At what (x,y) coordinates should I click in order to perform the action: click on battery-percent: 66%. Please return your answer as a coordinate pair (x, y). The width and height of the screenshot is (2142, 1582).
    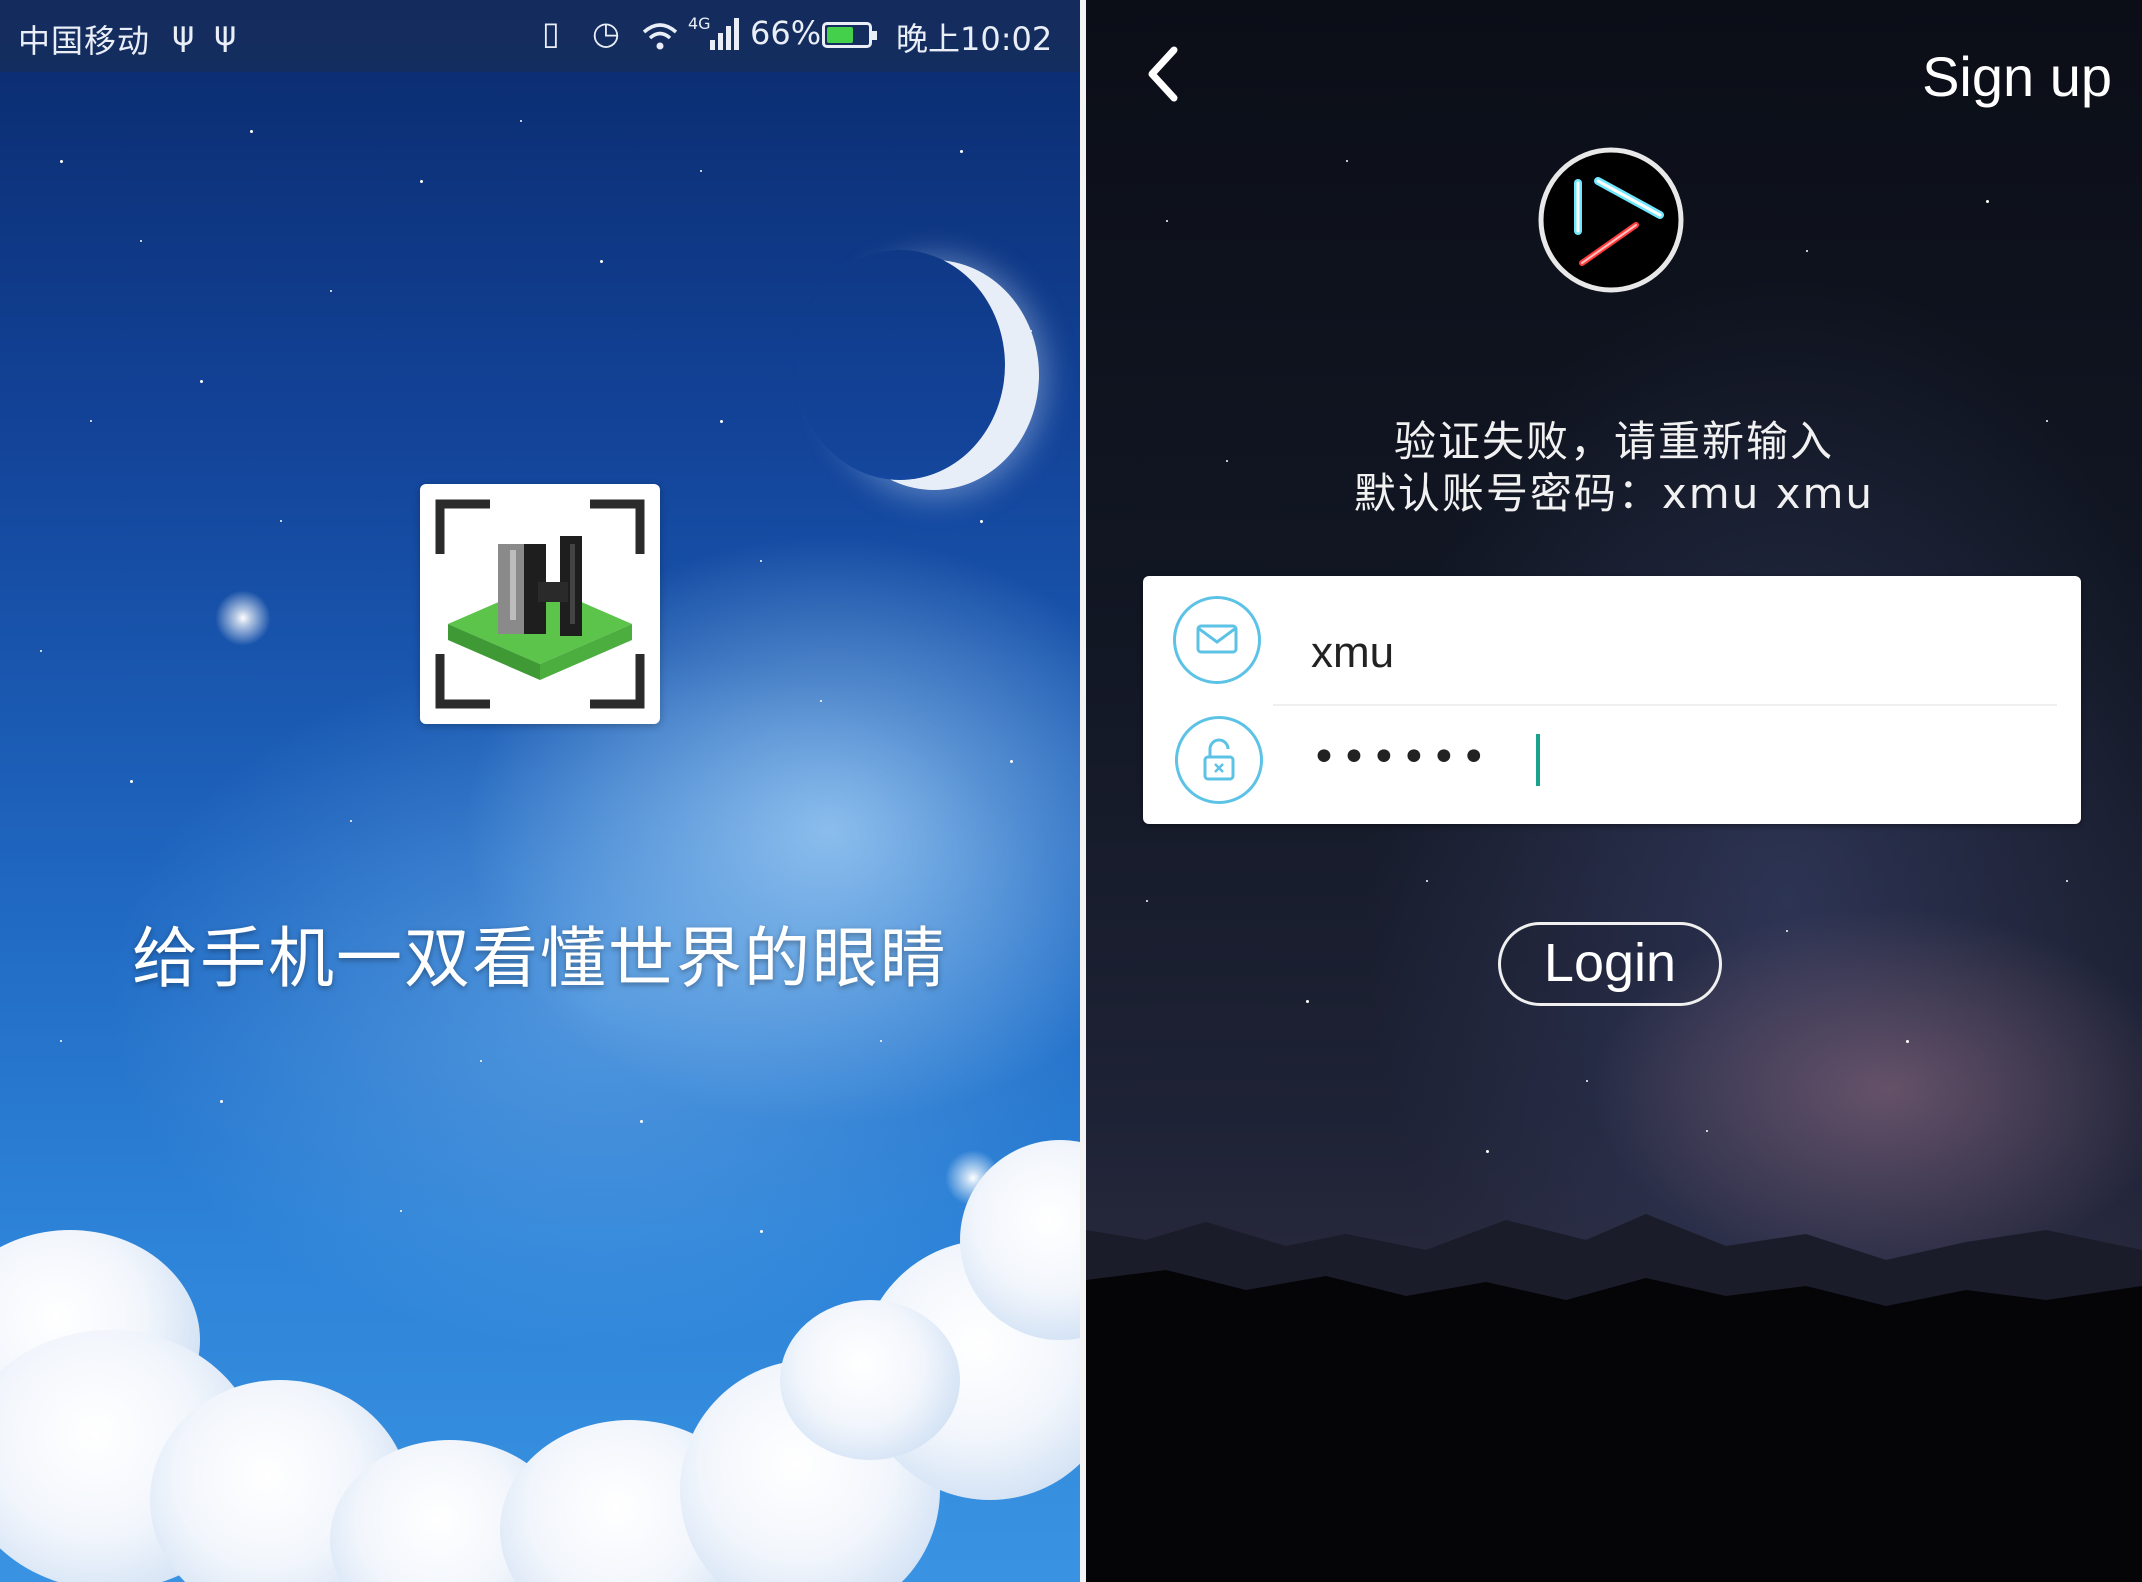
    Looking at the image, I should click on (786, 33).